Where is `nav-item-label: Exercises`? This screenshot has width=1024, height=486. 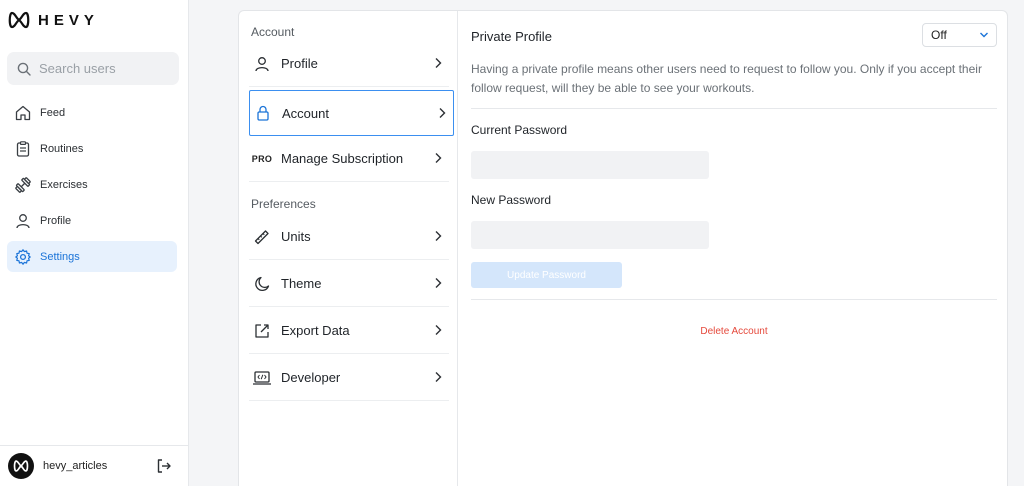
nav-item-label: Exercises is located at coordinates (64, 184).